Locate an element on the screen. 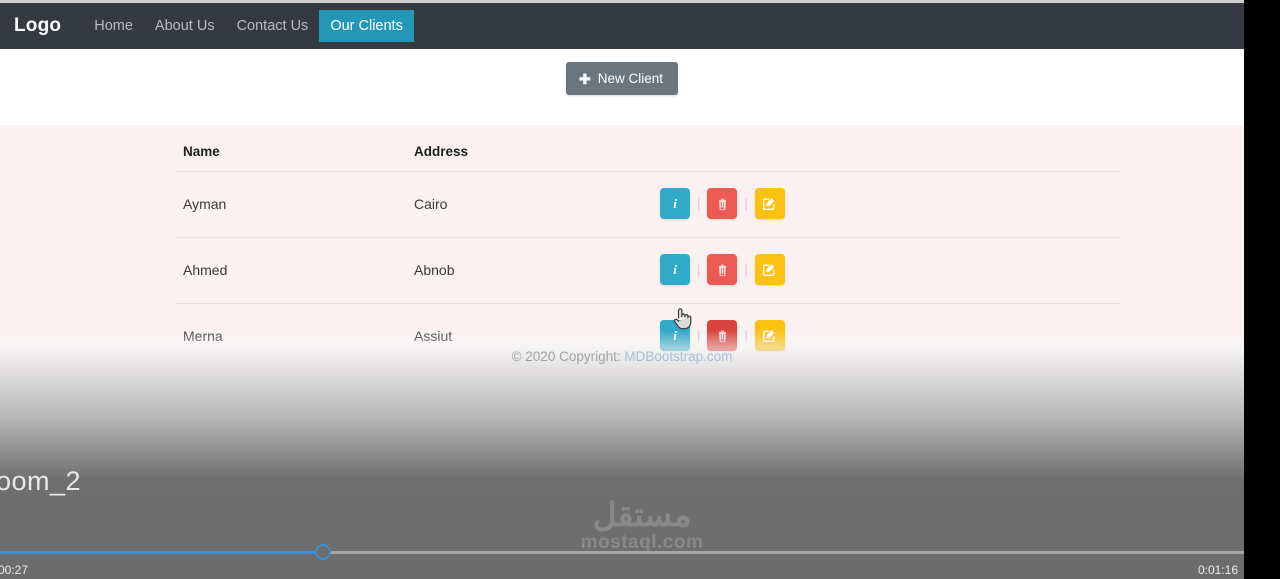 The width and height of the screenshot is (1280, 579). new-client-button-wrap: ✚ New Client is located at coordinates (622, 78).